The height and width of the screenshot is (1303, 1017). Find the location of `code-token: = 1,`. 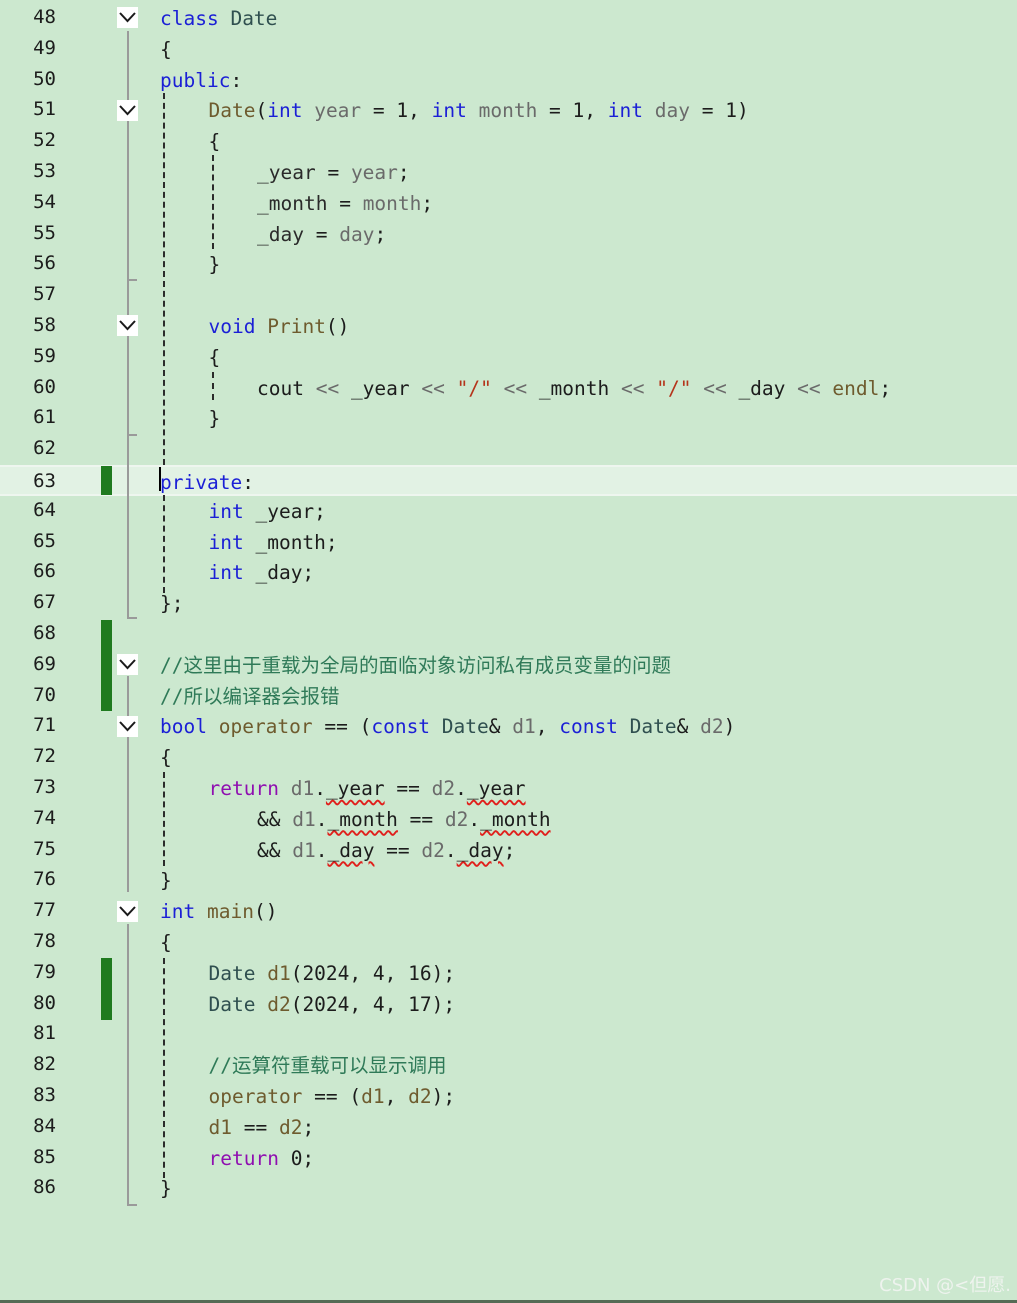

code-token: = 1, is located at coordinates (572, 111).